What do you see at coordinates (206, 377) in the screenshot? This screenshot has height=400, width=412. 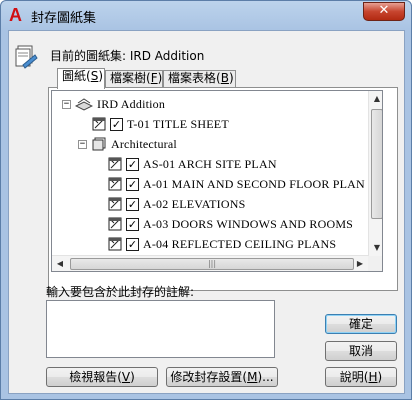 I see `modify-setup-label: 修改封存設置` at bounding box center [206, 377].